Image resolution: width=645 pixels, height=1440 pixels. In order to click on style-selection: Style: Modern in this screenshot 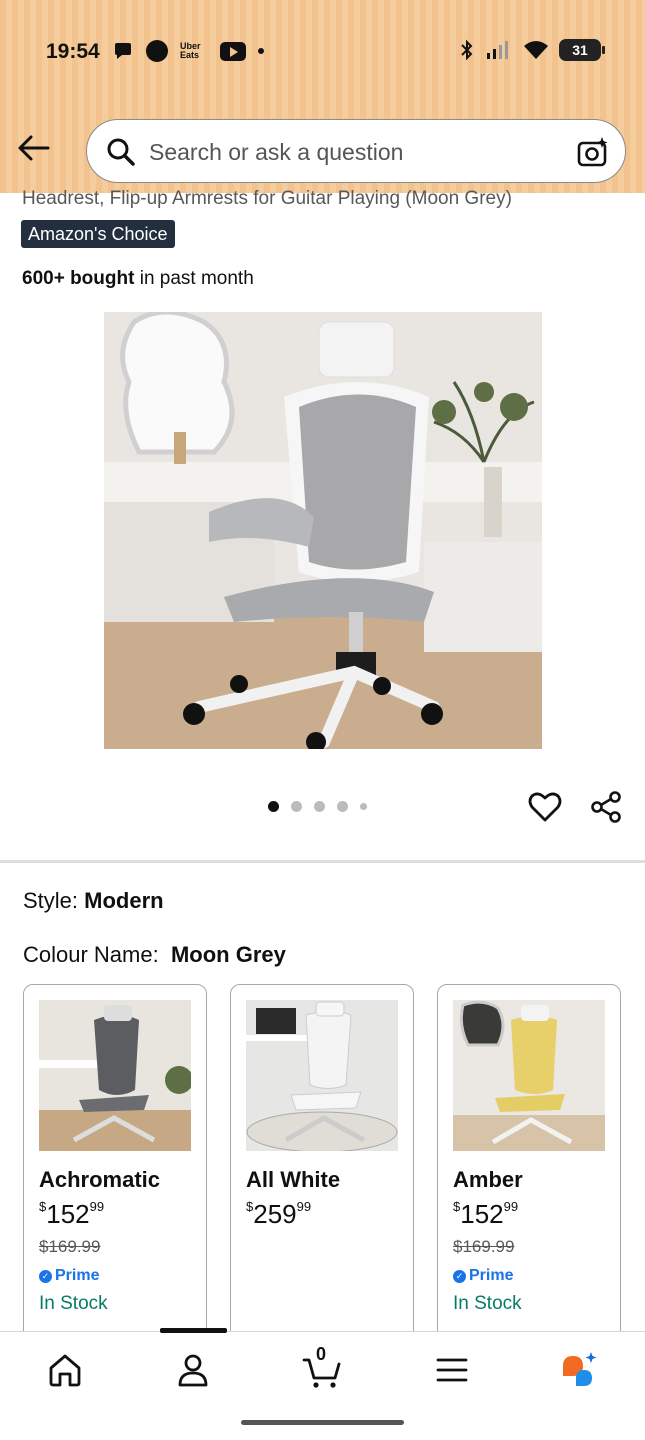, I will do `click(93, 901)`.